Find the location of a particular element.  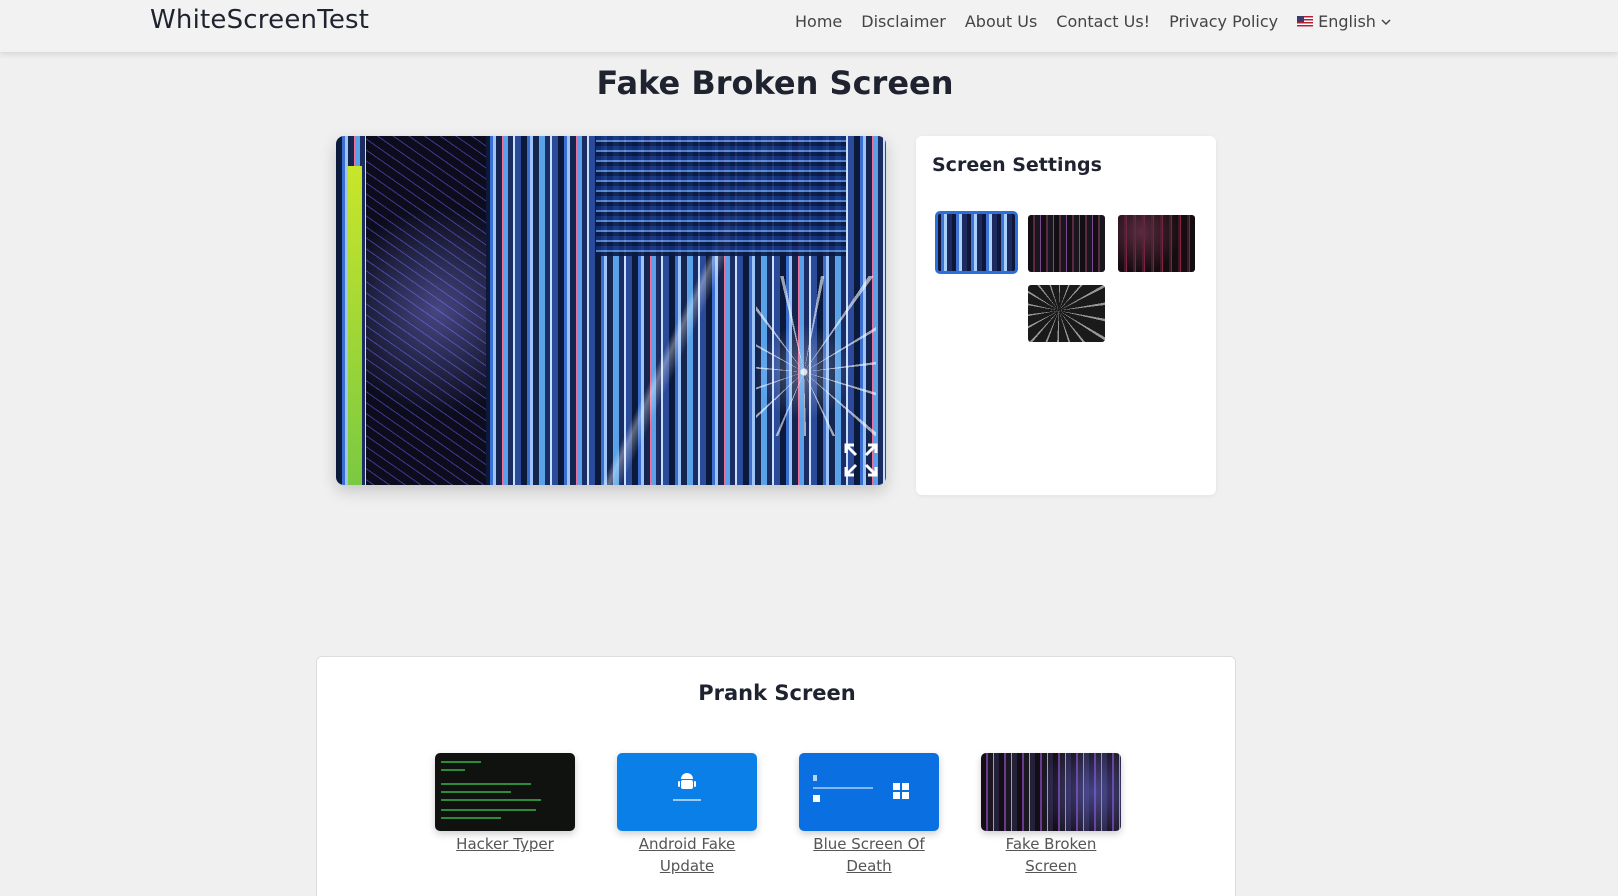

page-title: Fake Broken Screen is located at coordinates (775, 83).